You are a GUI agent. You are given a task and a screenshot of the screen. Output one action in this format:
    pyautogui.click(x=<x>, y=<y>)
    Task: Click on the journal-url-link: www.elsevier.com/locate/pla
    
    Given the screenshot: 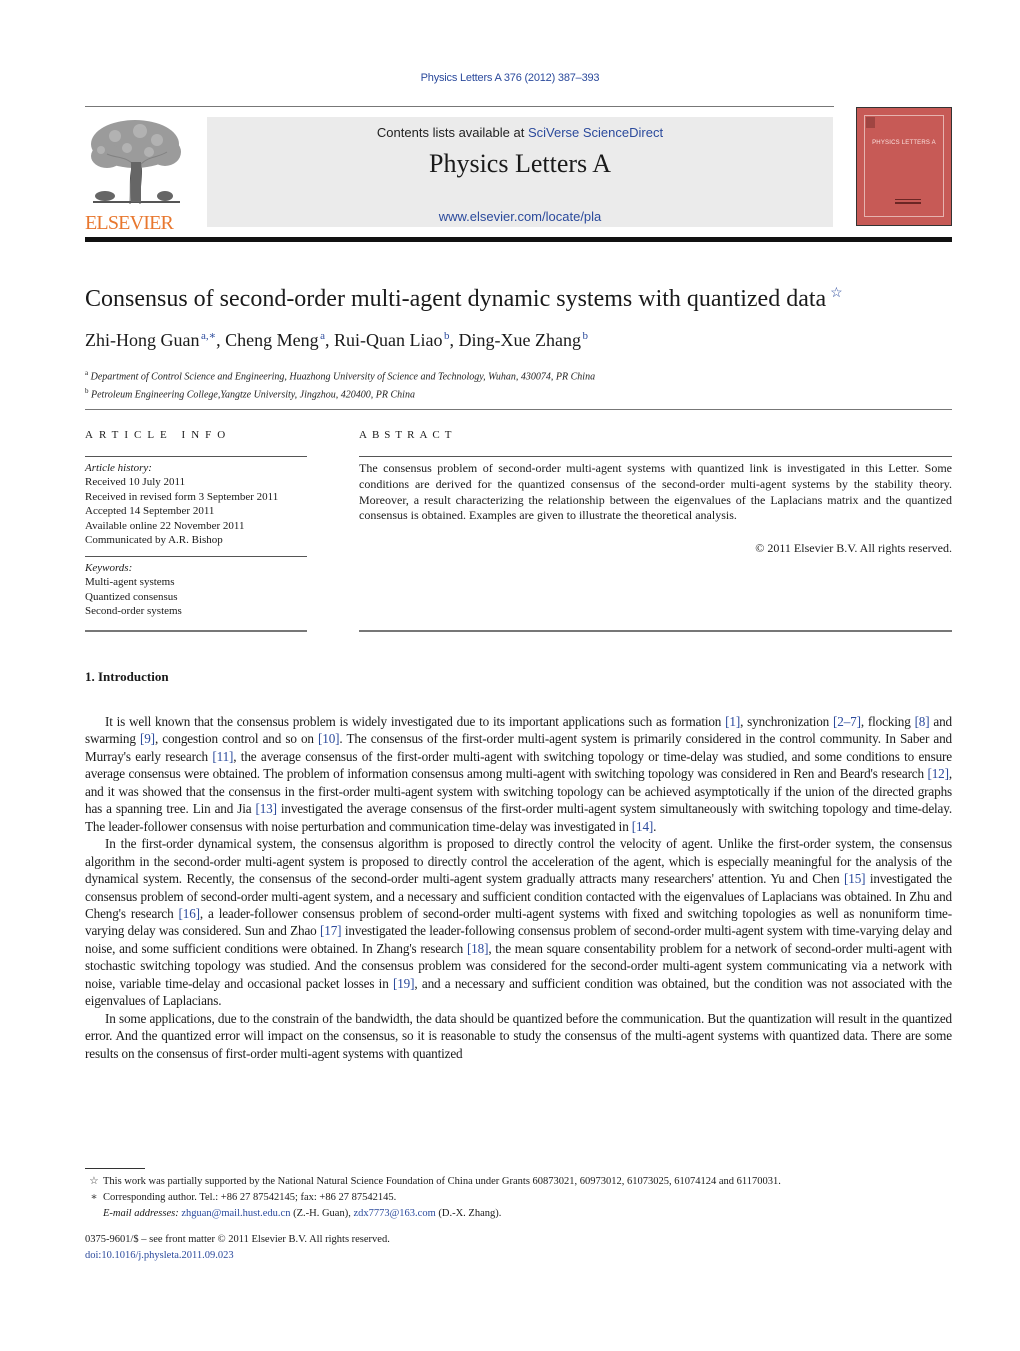 What is the action you would take?
    pyautogui.click(x=520, y=216)
    